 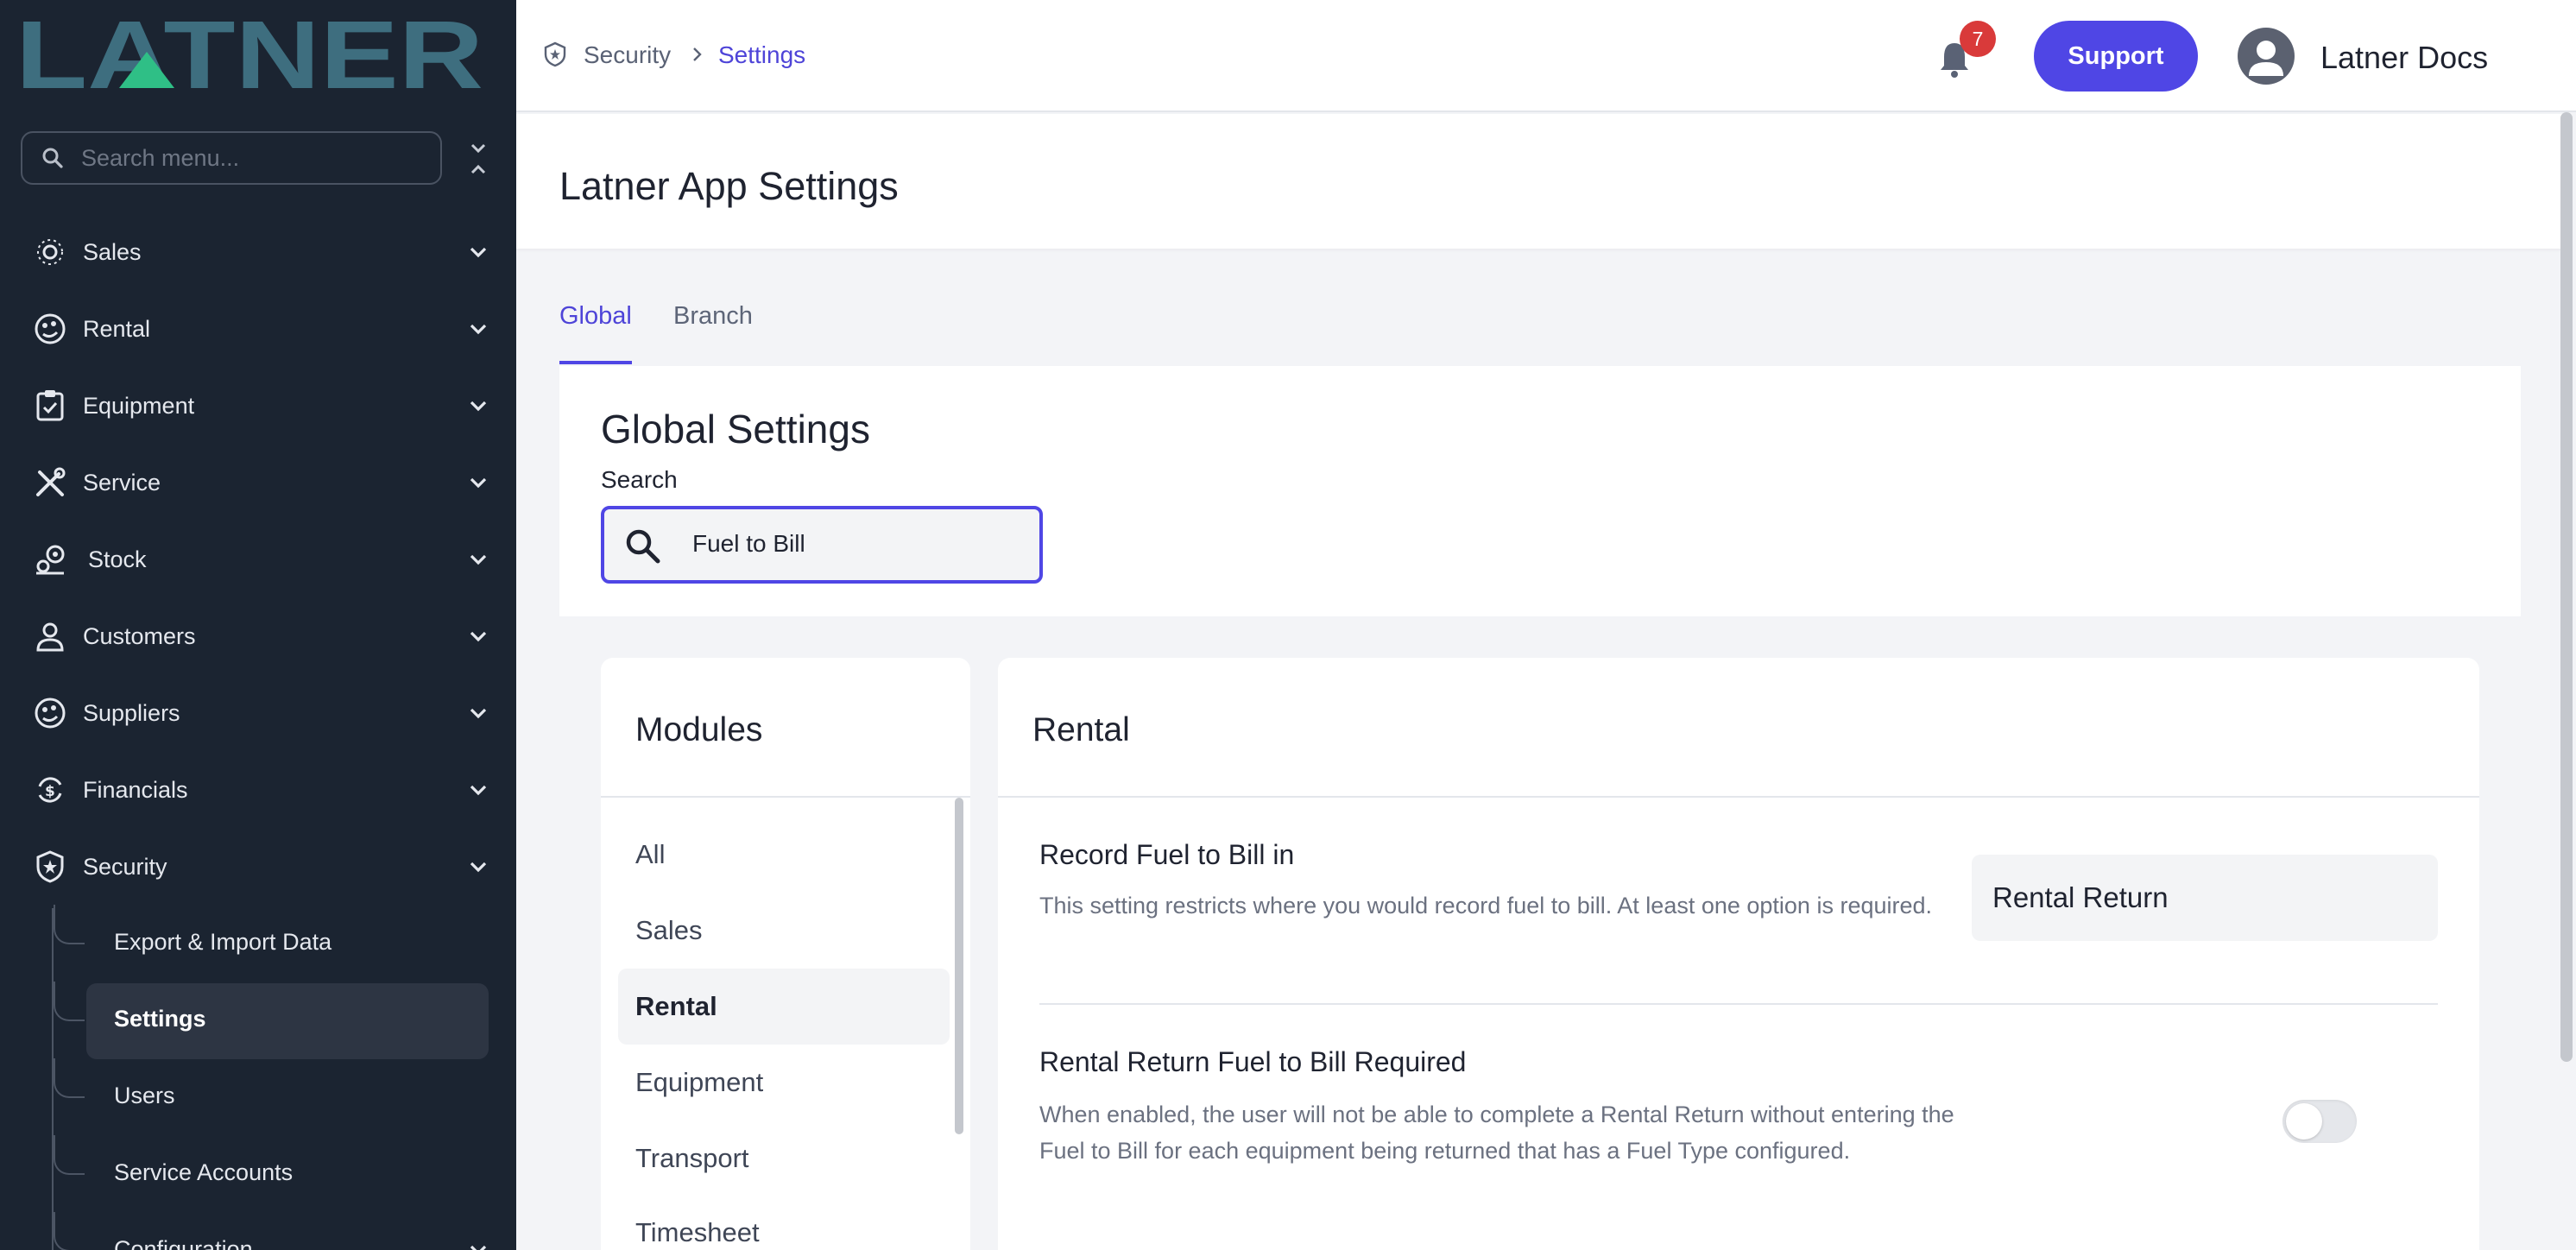 What do you see at coordinates (50, 636) in the screenshot?
I see `customers-icon` at bounding box center [50, 636].